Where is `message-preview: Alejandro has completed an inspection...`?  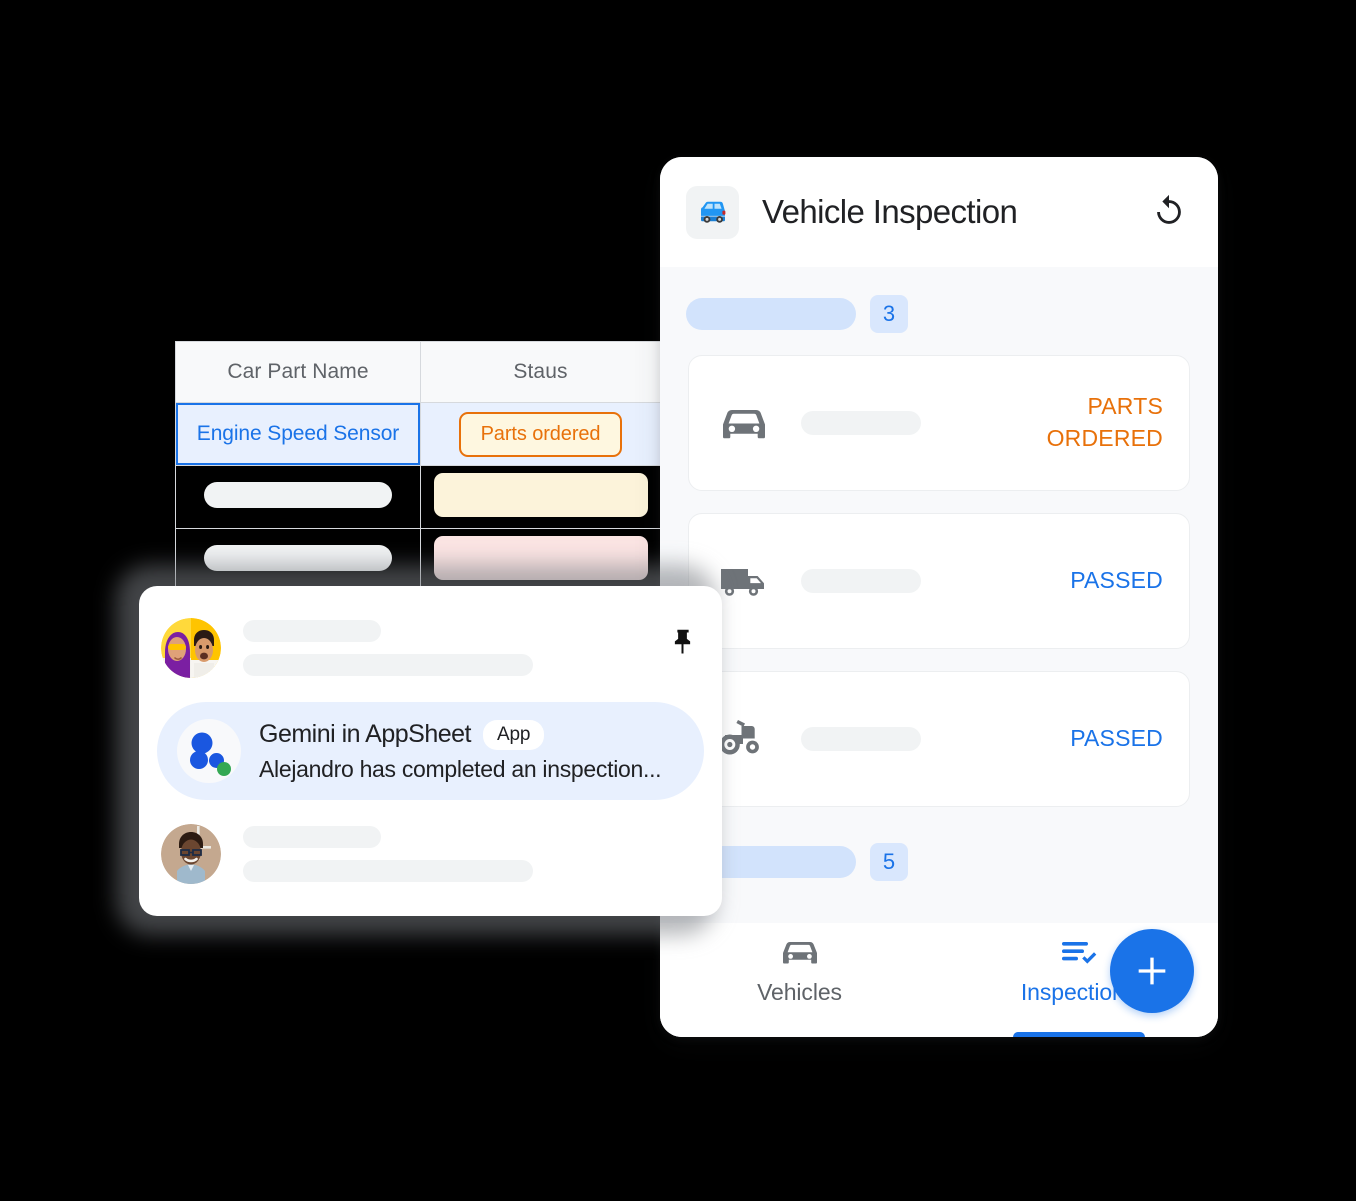
message-preview: Alejandro has completed an inspection... is located at coordinates (460, 768).